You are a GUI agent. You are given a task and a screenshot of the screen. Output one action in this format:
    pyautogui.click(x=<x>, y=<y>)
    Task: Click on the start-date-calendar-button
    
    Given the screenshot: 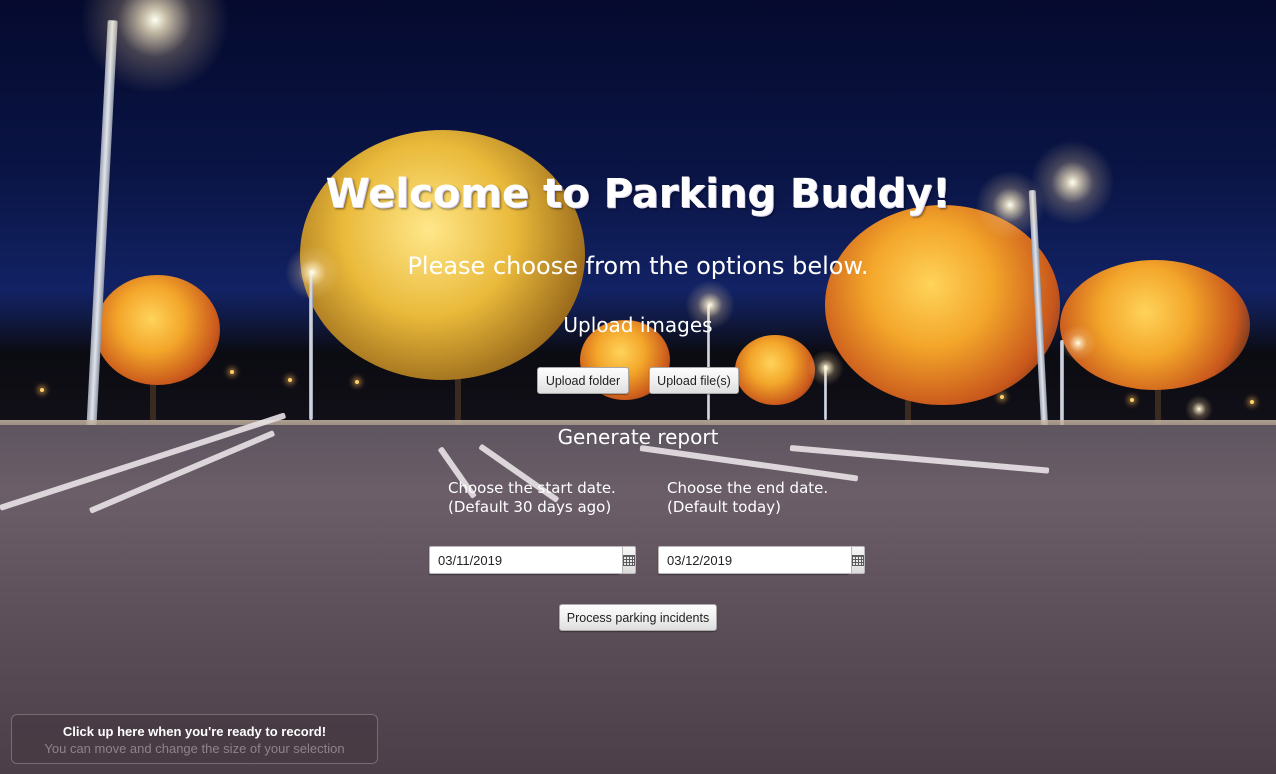 What is the action you would take?
    pyautogui.click(x=629, y=560)
    